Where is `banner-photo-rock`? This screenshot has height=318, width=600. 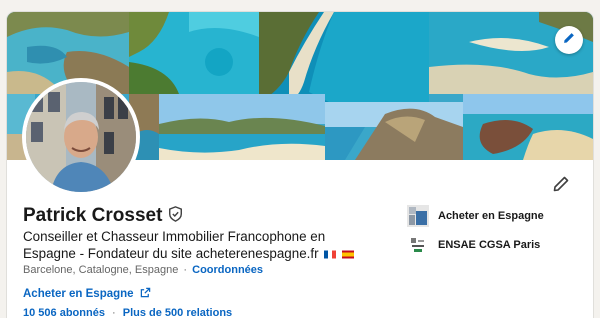 banner-photo-rock is located at coordinates (394, 131).